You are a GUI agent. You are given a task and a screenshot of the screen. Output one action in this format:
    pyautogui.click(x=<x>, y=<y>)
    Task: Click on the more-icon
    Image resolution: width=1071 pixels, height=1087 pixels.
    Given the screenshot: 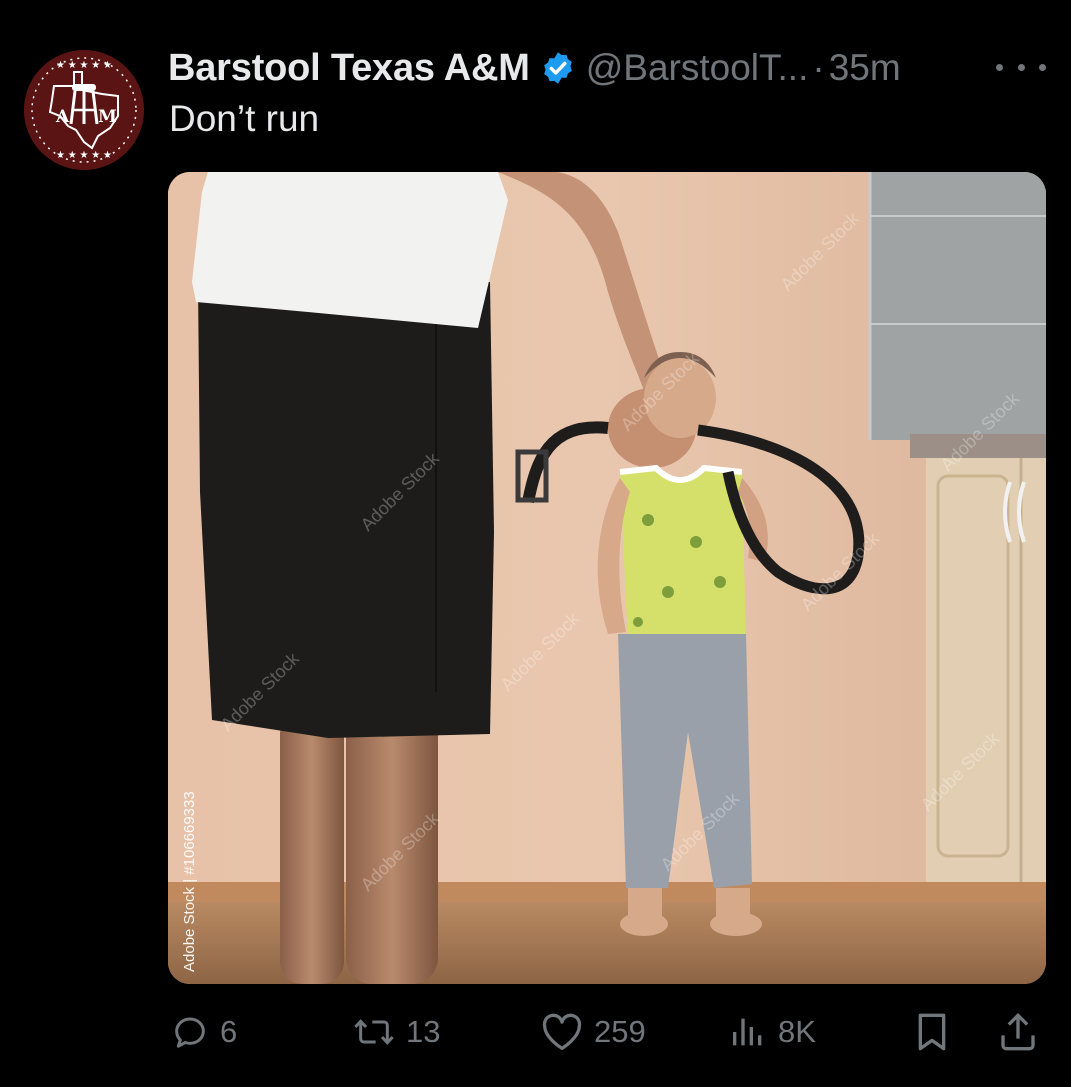 What is the action you would take?
    pyautogui.click(x=1021, y=67)
    